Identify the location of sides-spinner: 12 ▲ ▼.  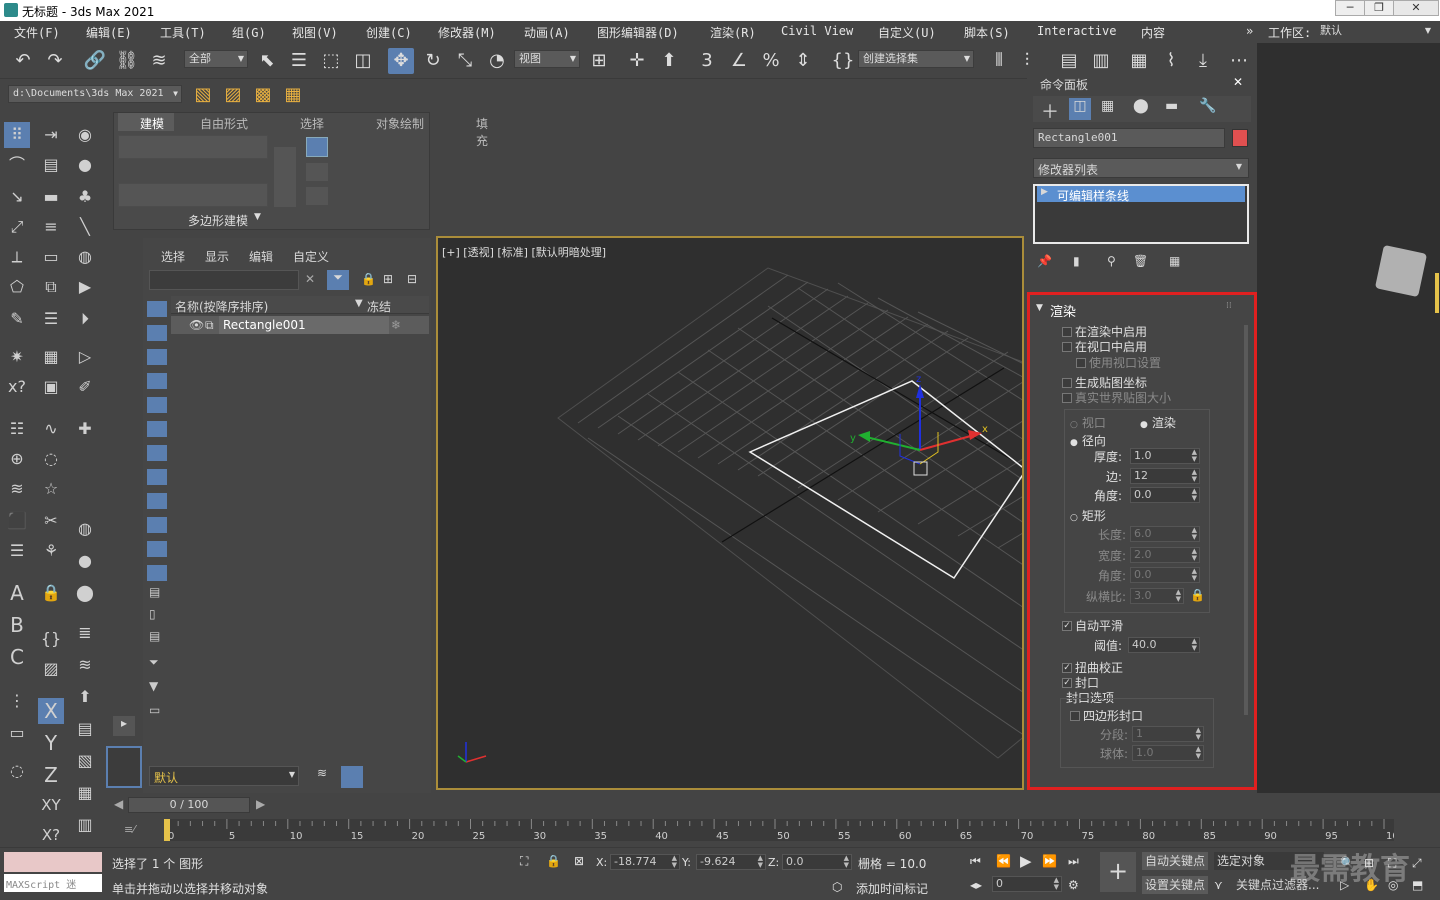
(1165, 476).